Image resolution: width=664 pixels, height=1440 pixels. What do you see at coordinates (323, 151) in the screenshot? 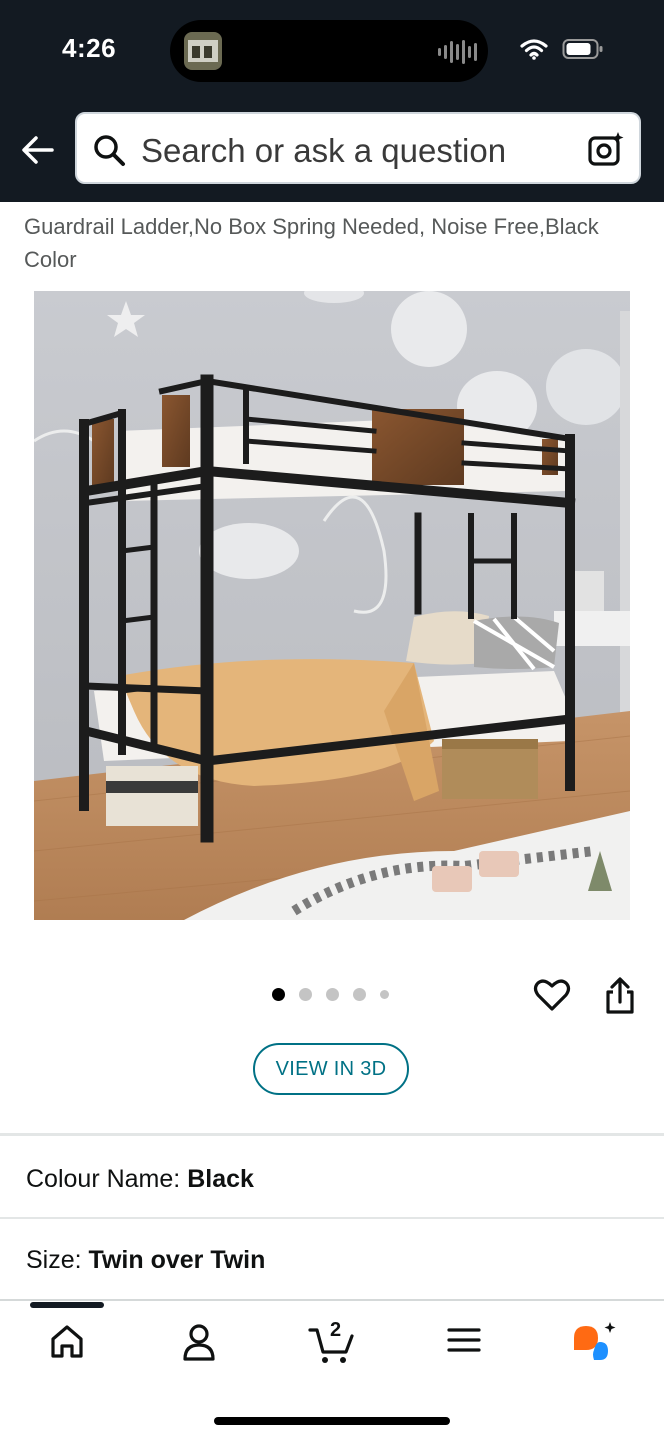
I see `search-input: Search or ask a question` at bounding box center [323, 151].